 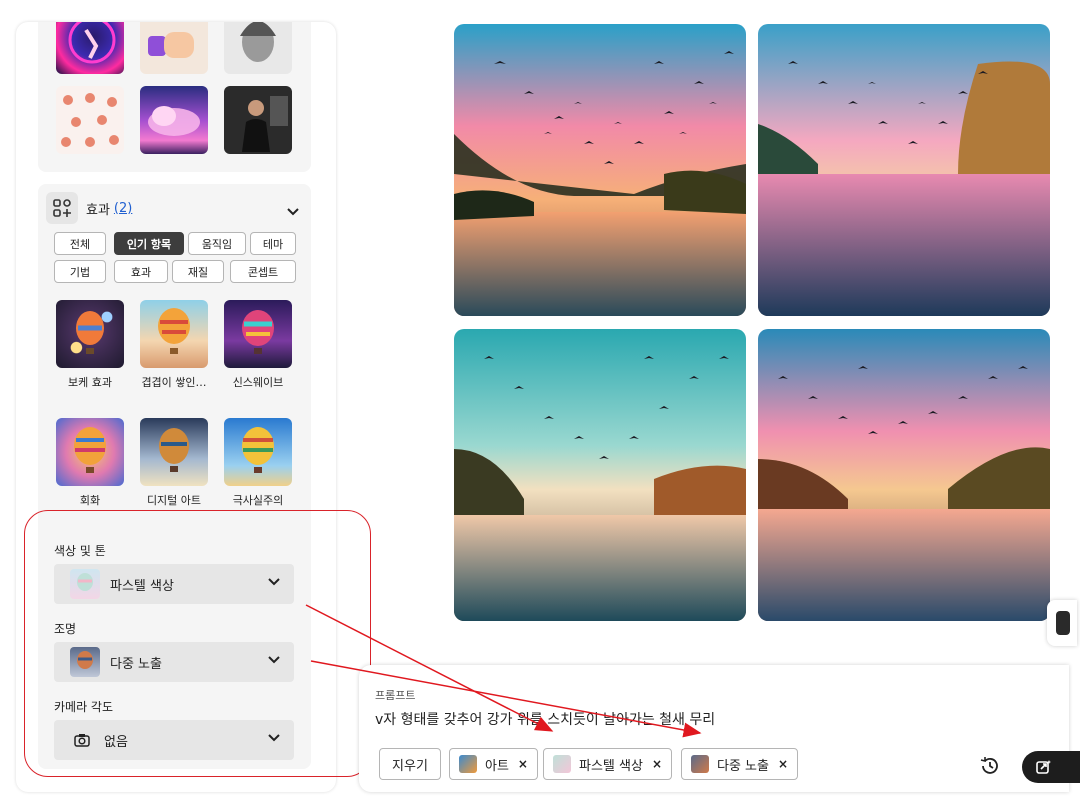 What do you see at coordinates (80, 271) in the screenshot?
I see `chip-technique: 기법` at bounding box center [80, 271].